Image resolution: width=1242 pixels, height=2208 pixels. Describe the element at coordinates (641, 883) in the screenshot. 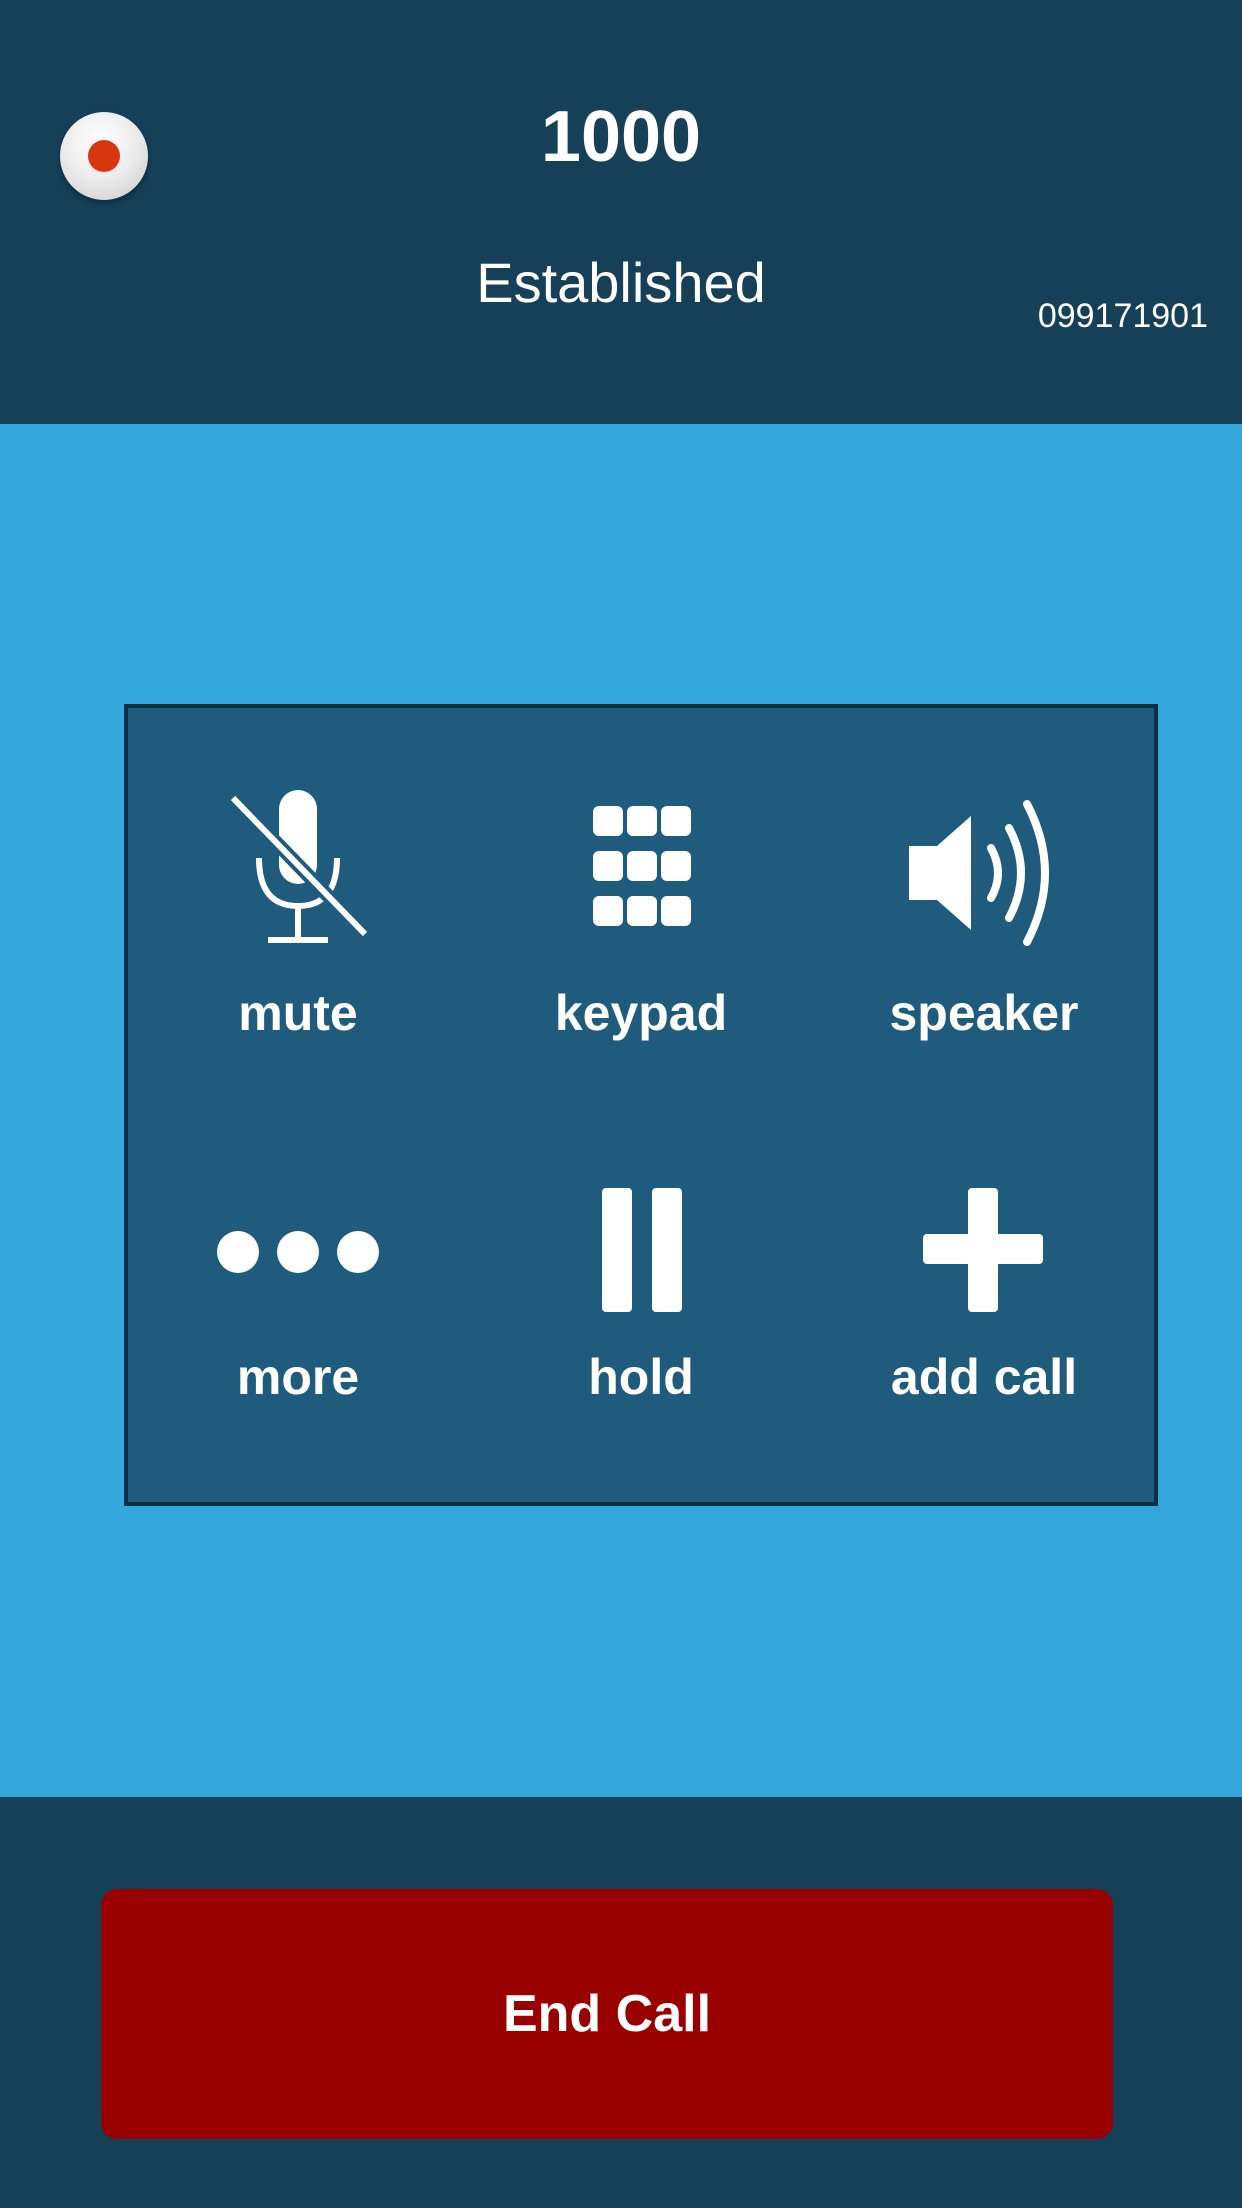

I see `keypad-icon` at that location.